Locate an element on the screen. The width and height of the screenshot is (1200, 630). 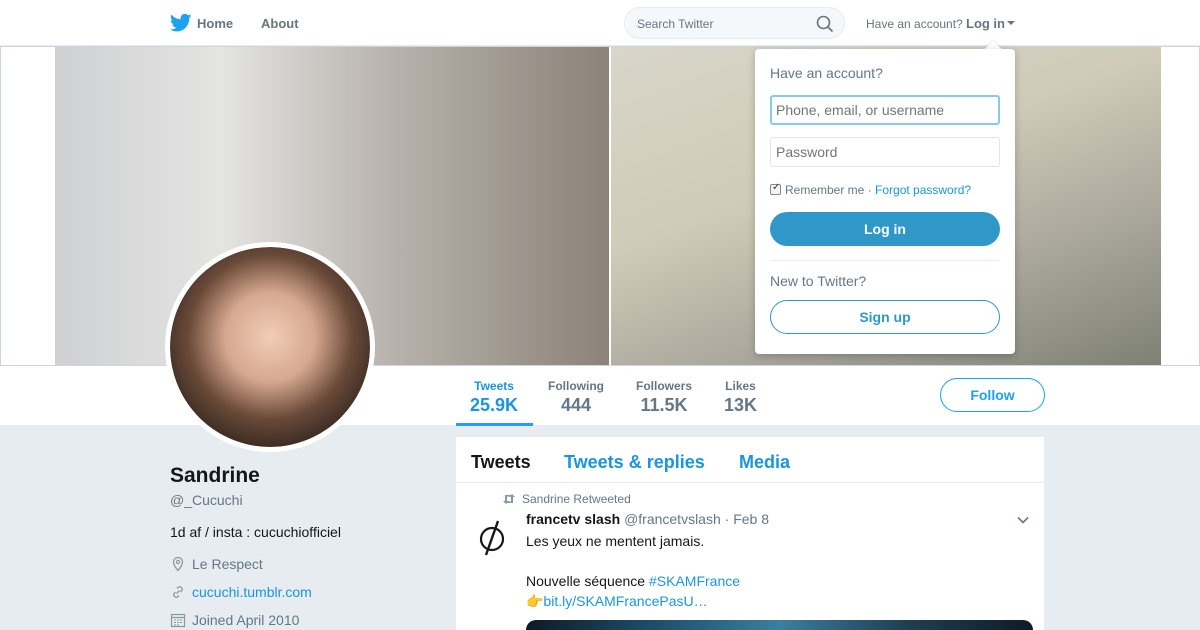
login-dropdown-toggle: Log in is located at coordinates (985, 23).